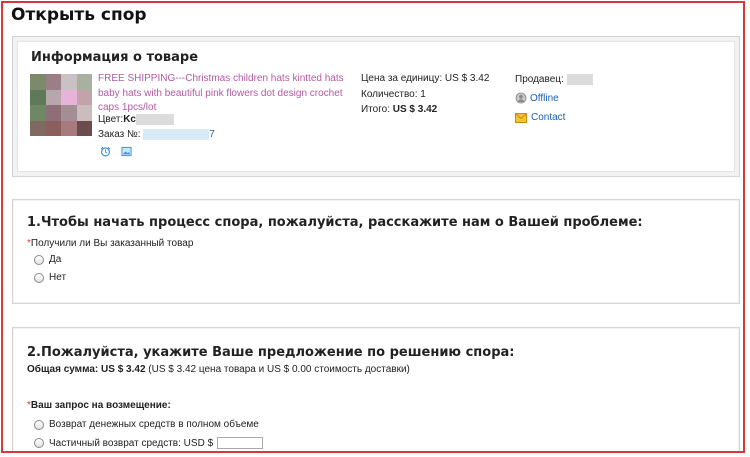 The image size is (750, 457). Describe the element at coordinates (39, 277) in the screenshot. I see `received-no-radio` at that location.